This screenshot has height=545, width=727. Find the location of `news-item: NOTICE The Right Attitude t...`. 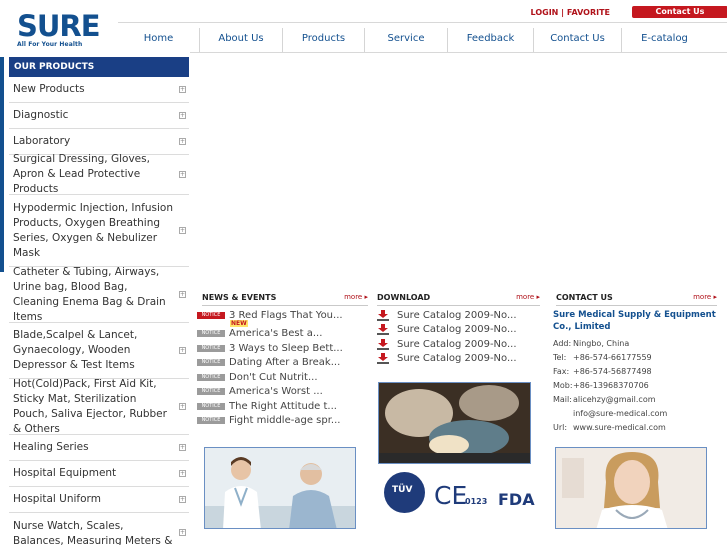

news-item: NOTICE The Right Attitude t... is located at coordinates (284, 406).